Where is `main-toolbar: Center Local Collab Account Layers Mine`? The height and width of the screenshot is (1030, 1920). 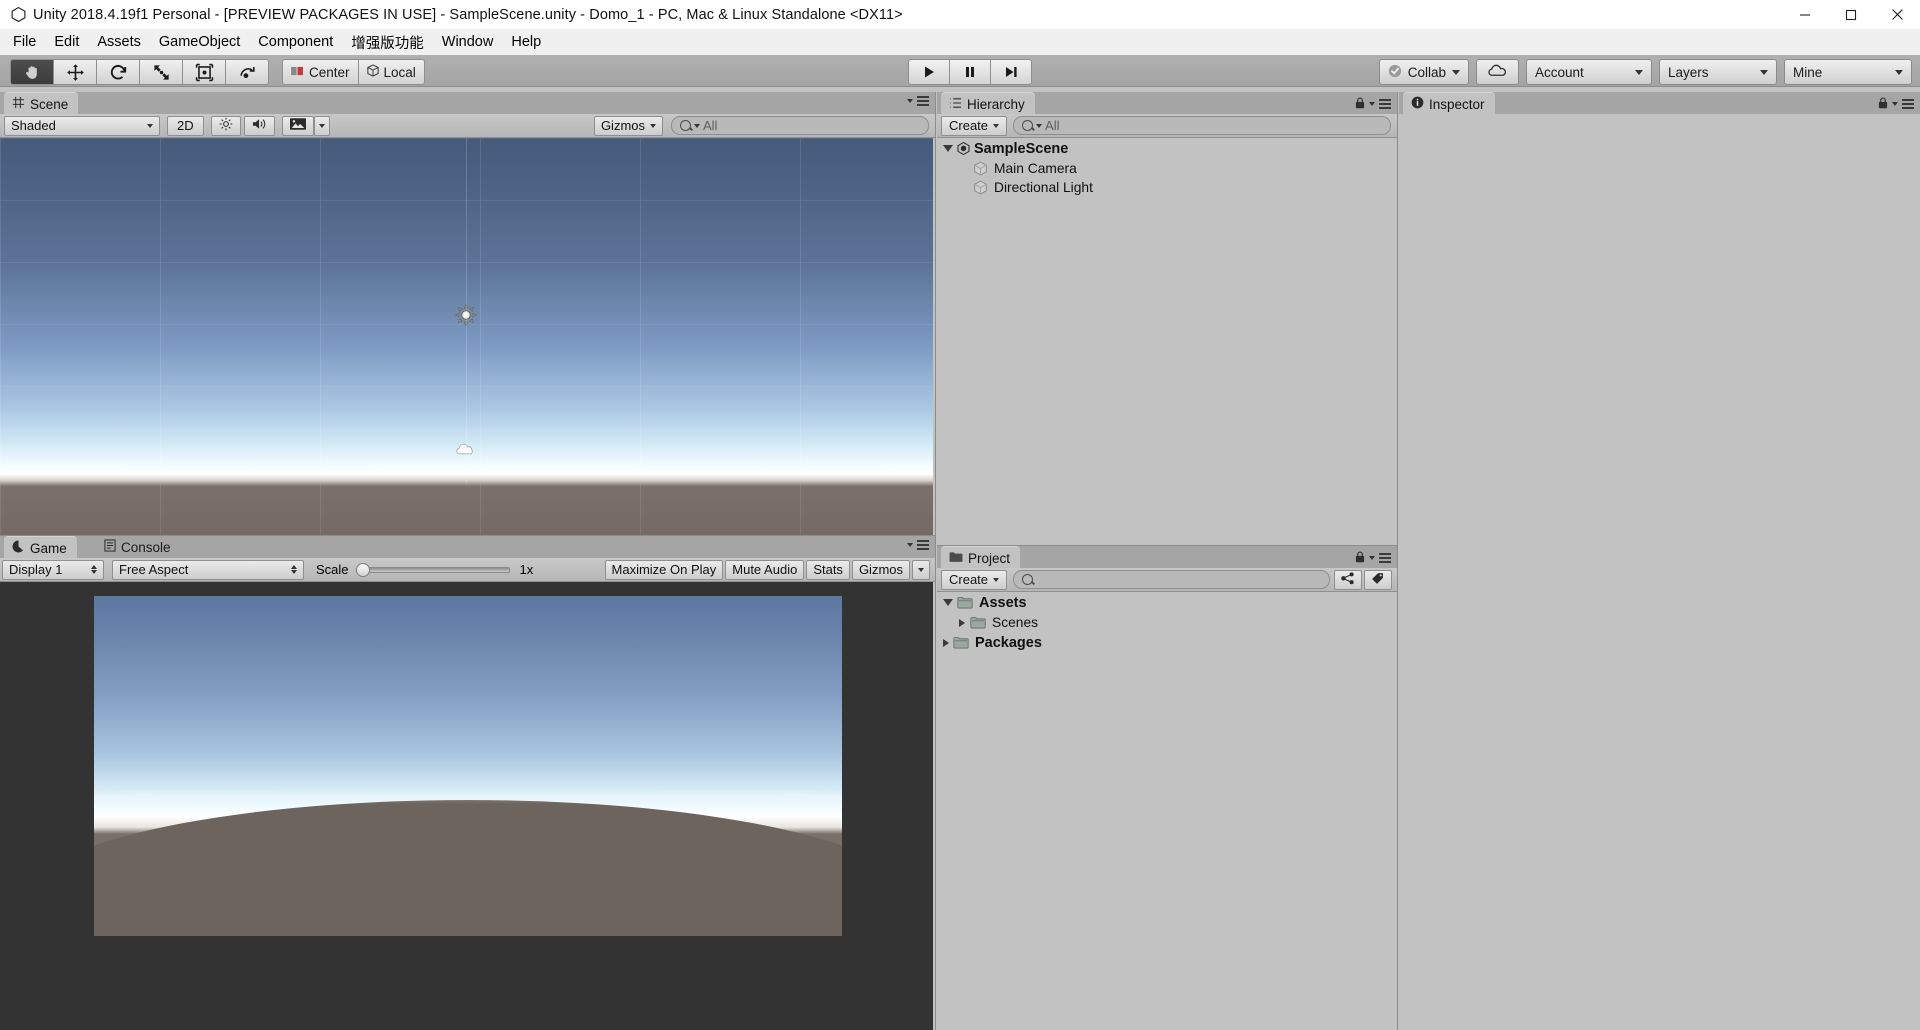
main-toolbar: Center Local Collab Account Layers Mine is located at coordinates (960, 71).